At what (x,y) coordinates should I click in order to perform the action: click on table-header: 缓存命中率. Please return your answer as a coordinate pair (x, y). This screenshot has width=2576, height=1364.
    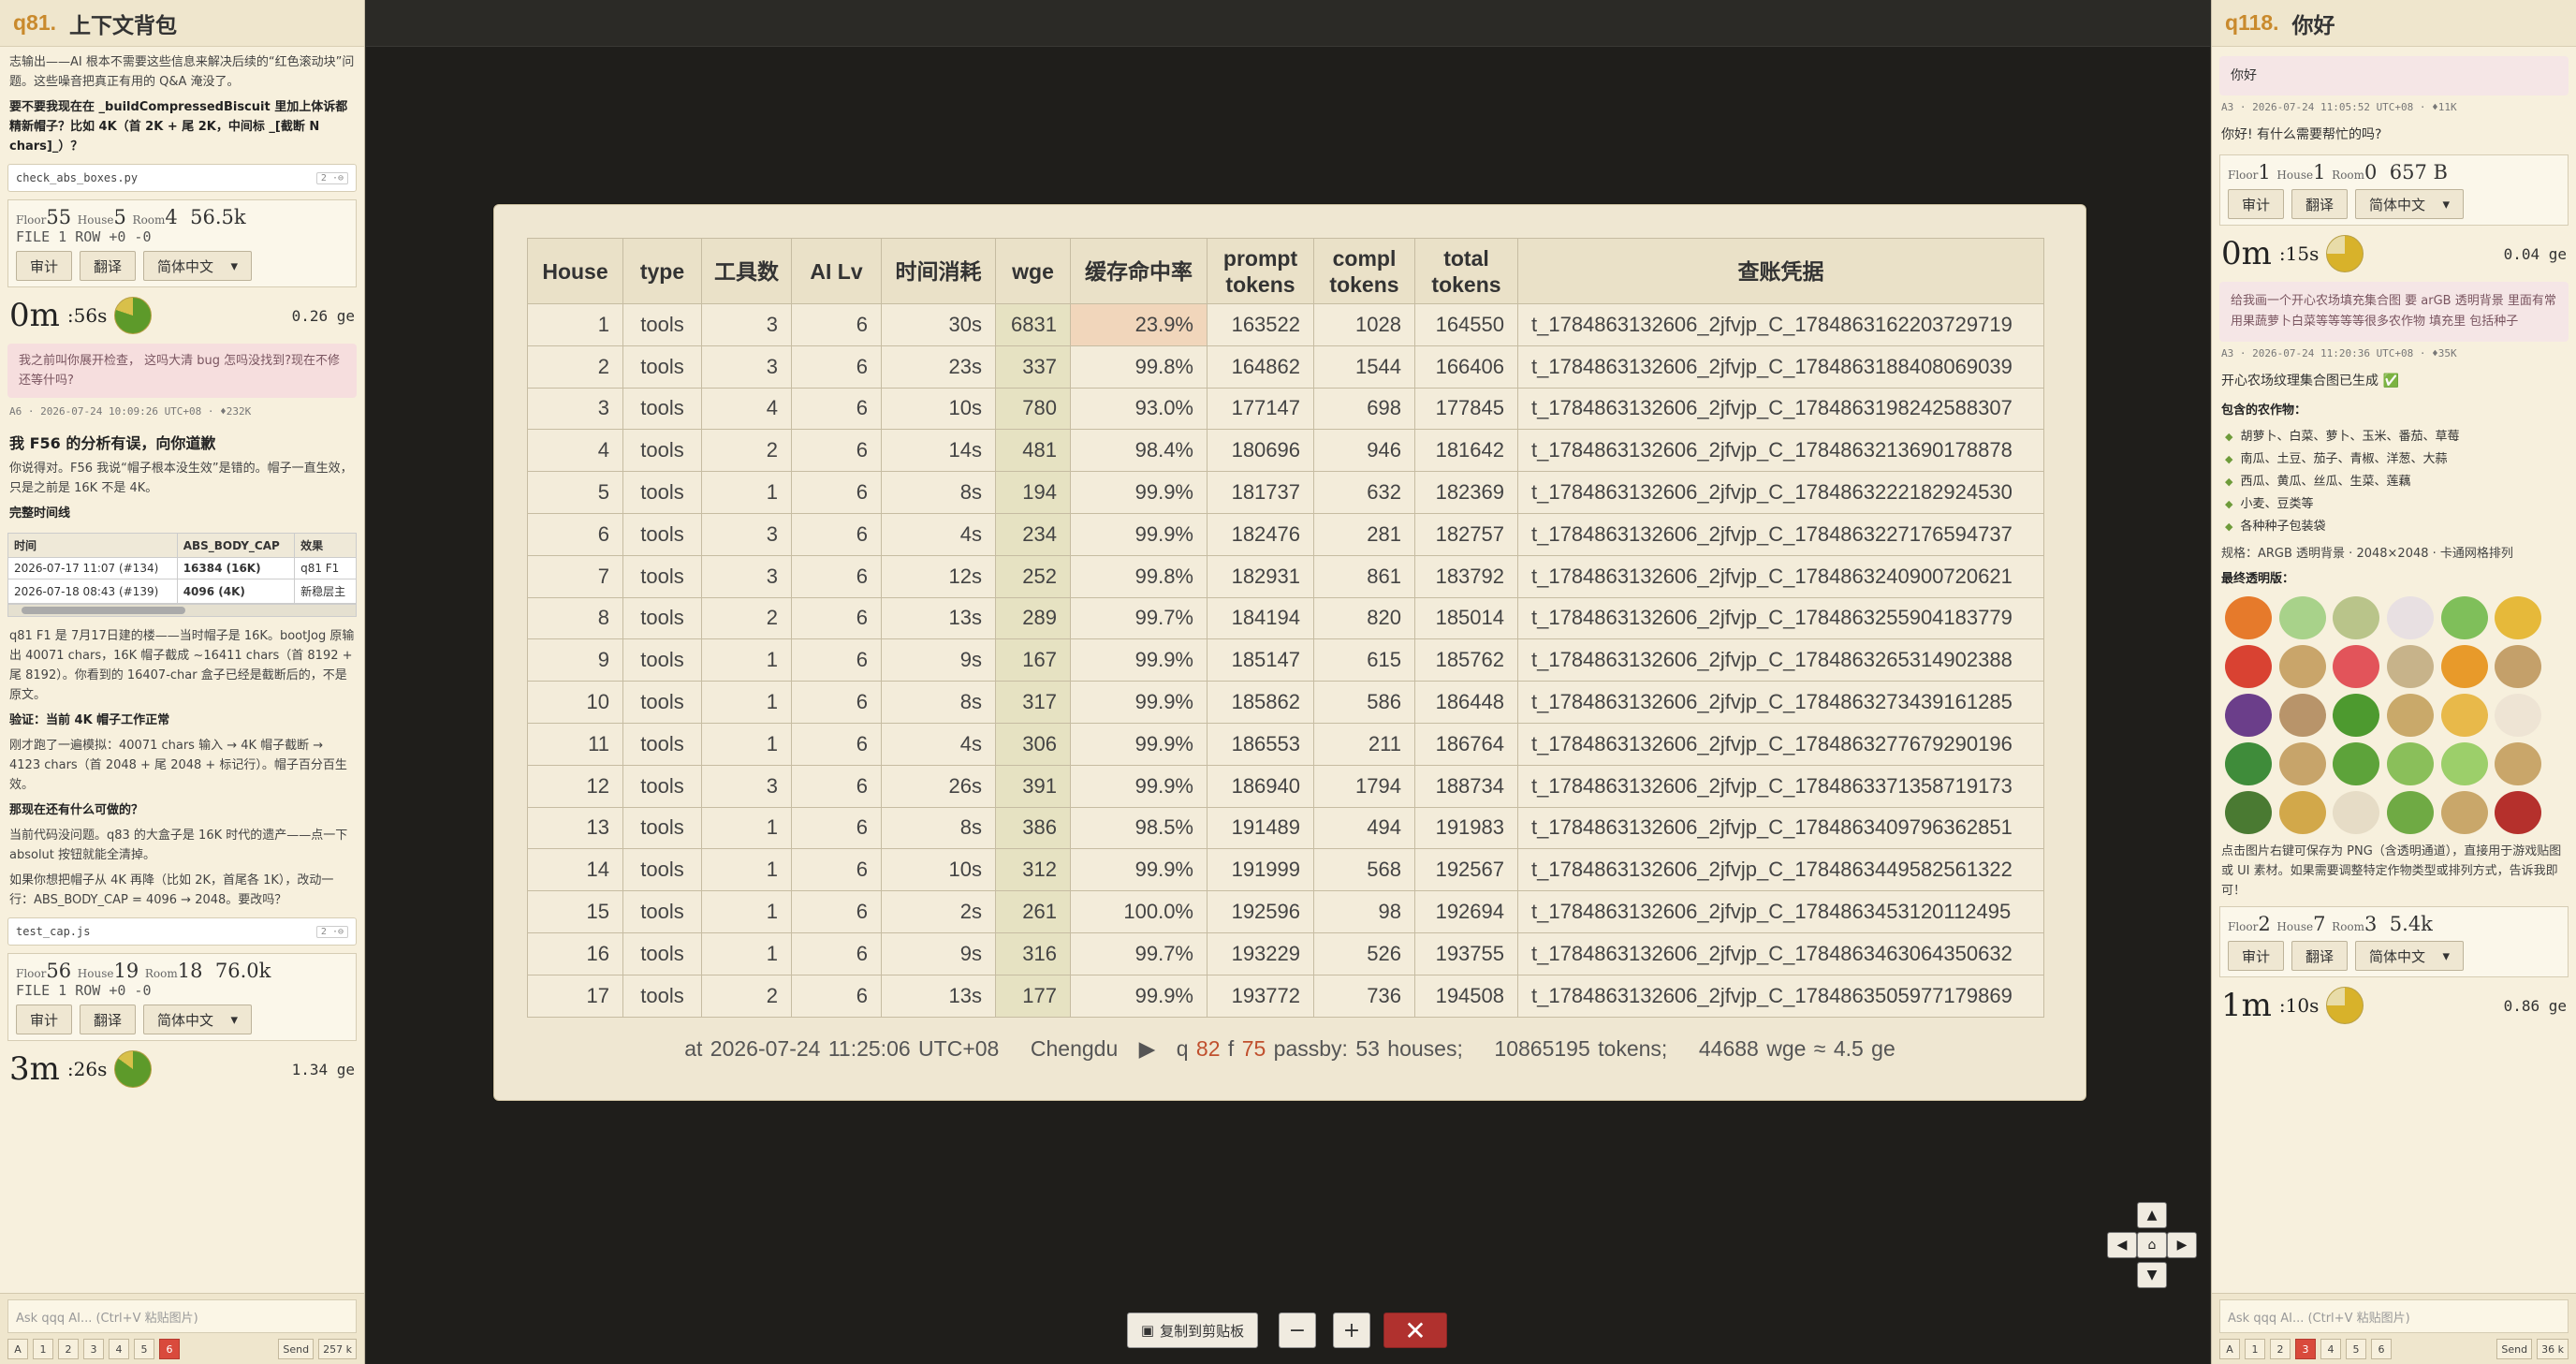
    Looking at the image, I should click on (1139, 271).